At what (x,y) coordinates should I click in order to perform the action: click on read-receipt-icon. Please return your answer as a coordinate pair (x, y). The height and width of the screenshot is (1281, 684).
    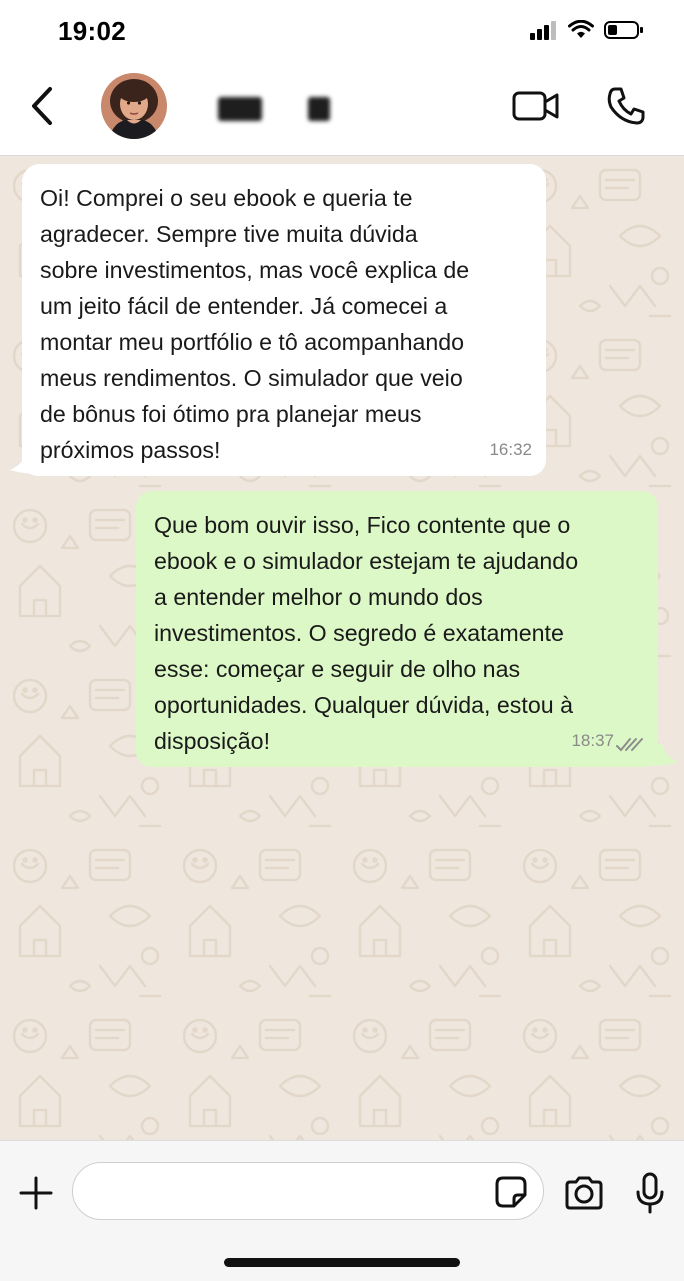
    Looking at the image, I should click on (629, 745).